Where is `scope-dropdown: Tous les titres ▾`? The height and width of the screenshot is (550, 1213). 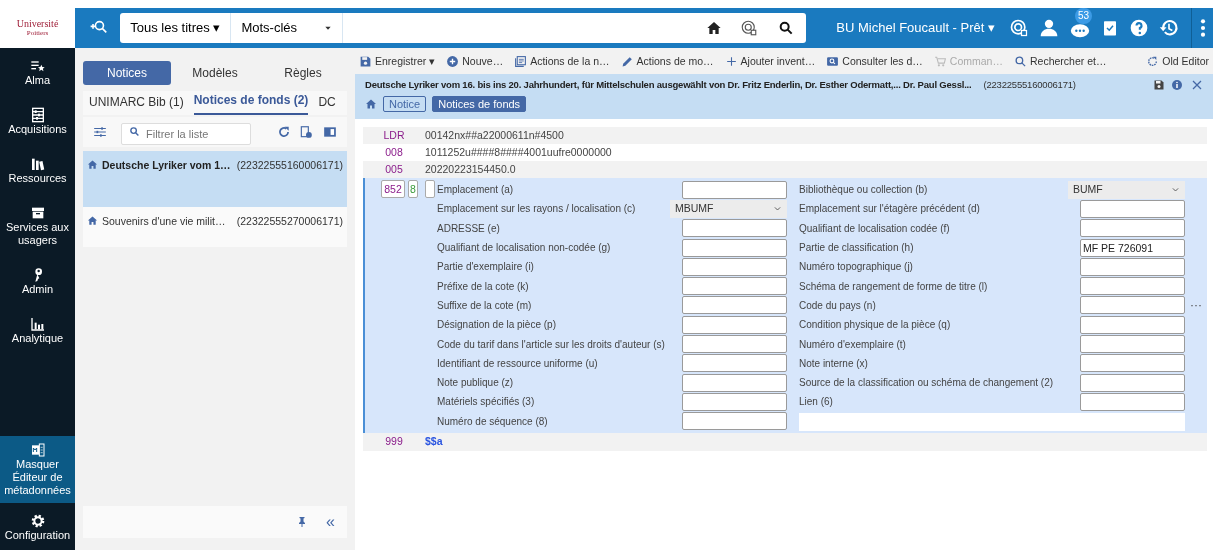
scope-dropdown: Tous les titres ▾ is located at coordinates (176, 28).